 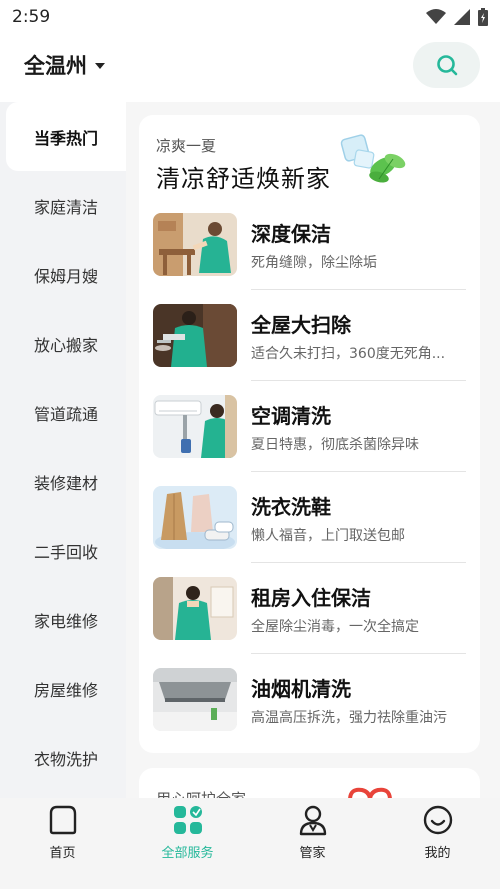 I want to click on sidebar-item-label: 衣物洗护, so click(x=66, y=759).